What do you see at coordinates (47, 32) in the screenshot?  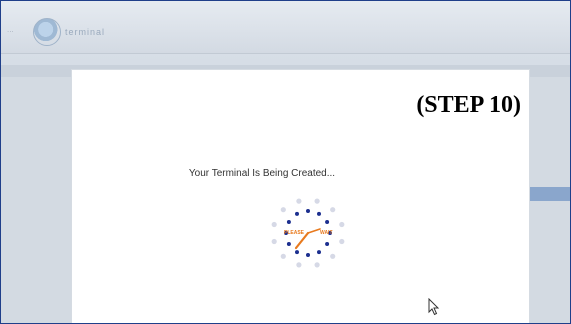 I see `globe-logo-icon` at bounding box center [47, 32].